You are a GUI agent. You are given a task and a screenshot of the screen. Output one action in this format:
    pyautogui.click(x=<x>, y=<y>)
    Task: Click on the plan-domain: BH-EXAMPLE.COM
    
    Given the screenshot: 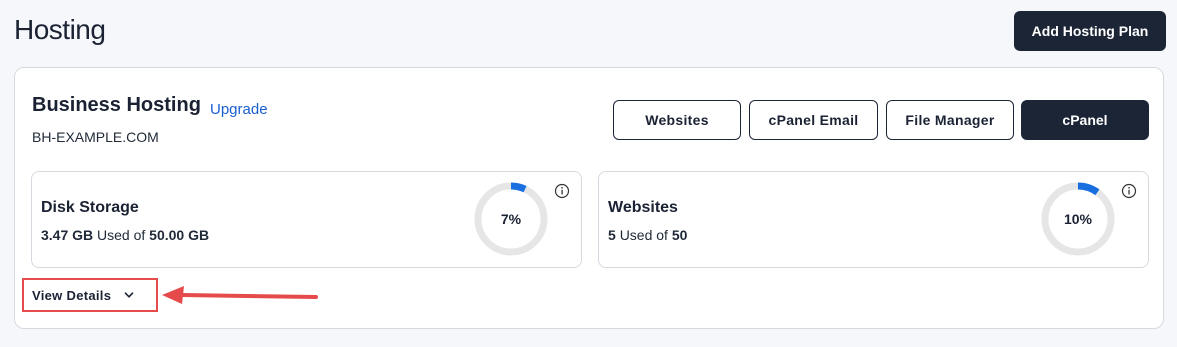 What is the action you would take?
    pyautogui.click(x=95, y=137)
    